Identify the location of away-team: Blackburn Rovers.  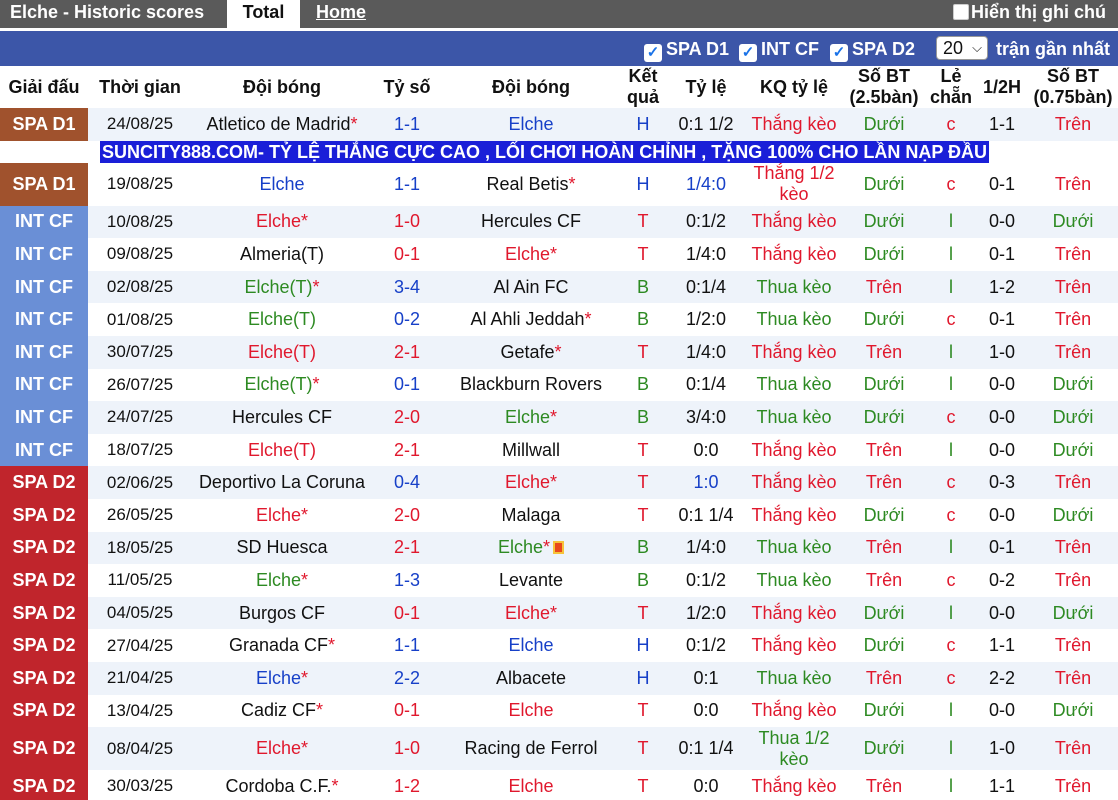
(531, 385).